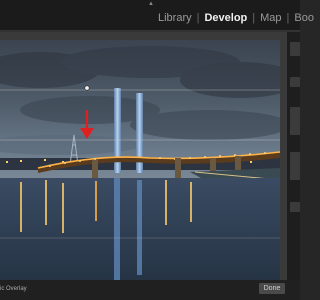 The width and height of the screenshot is (320, 300). I want to click on module-book: Boo, so click(304, 18).